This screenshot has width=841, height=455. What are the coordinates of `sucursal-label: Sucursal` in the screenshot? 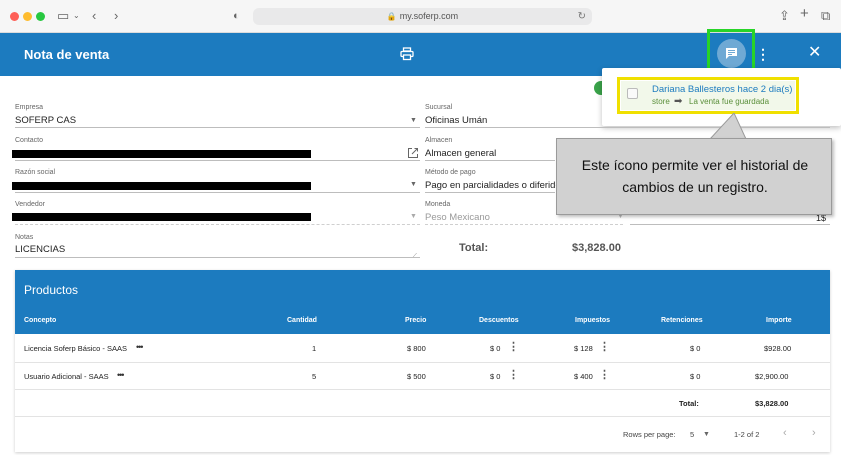 It's located at (439, 107).